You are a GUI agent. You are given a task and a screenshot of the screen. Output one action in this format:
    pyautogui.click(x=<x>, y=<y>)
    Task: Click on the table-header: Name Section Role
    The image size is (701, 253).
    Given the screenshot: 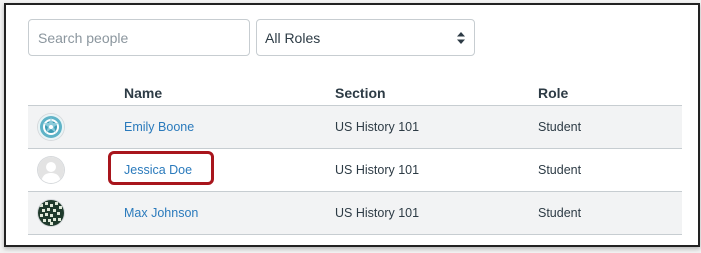 What is the action you would take?
    pyautogui.click(x=355, y=91)
    